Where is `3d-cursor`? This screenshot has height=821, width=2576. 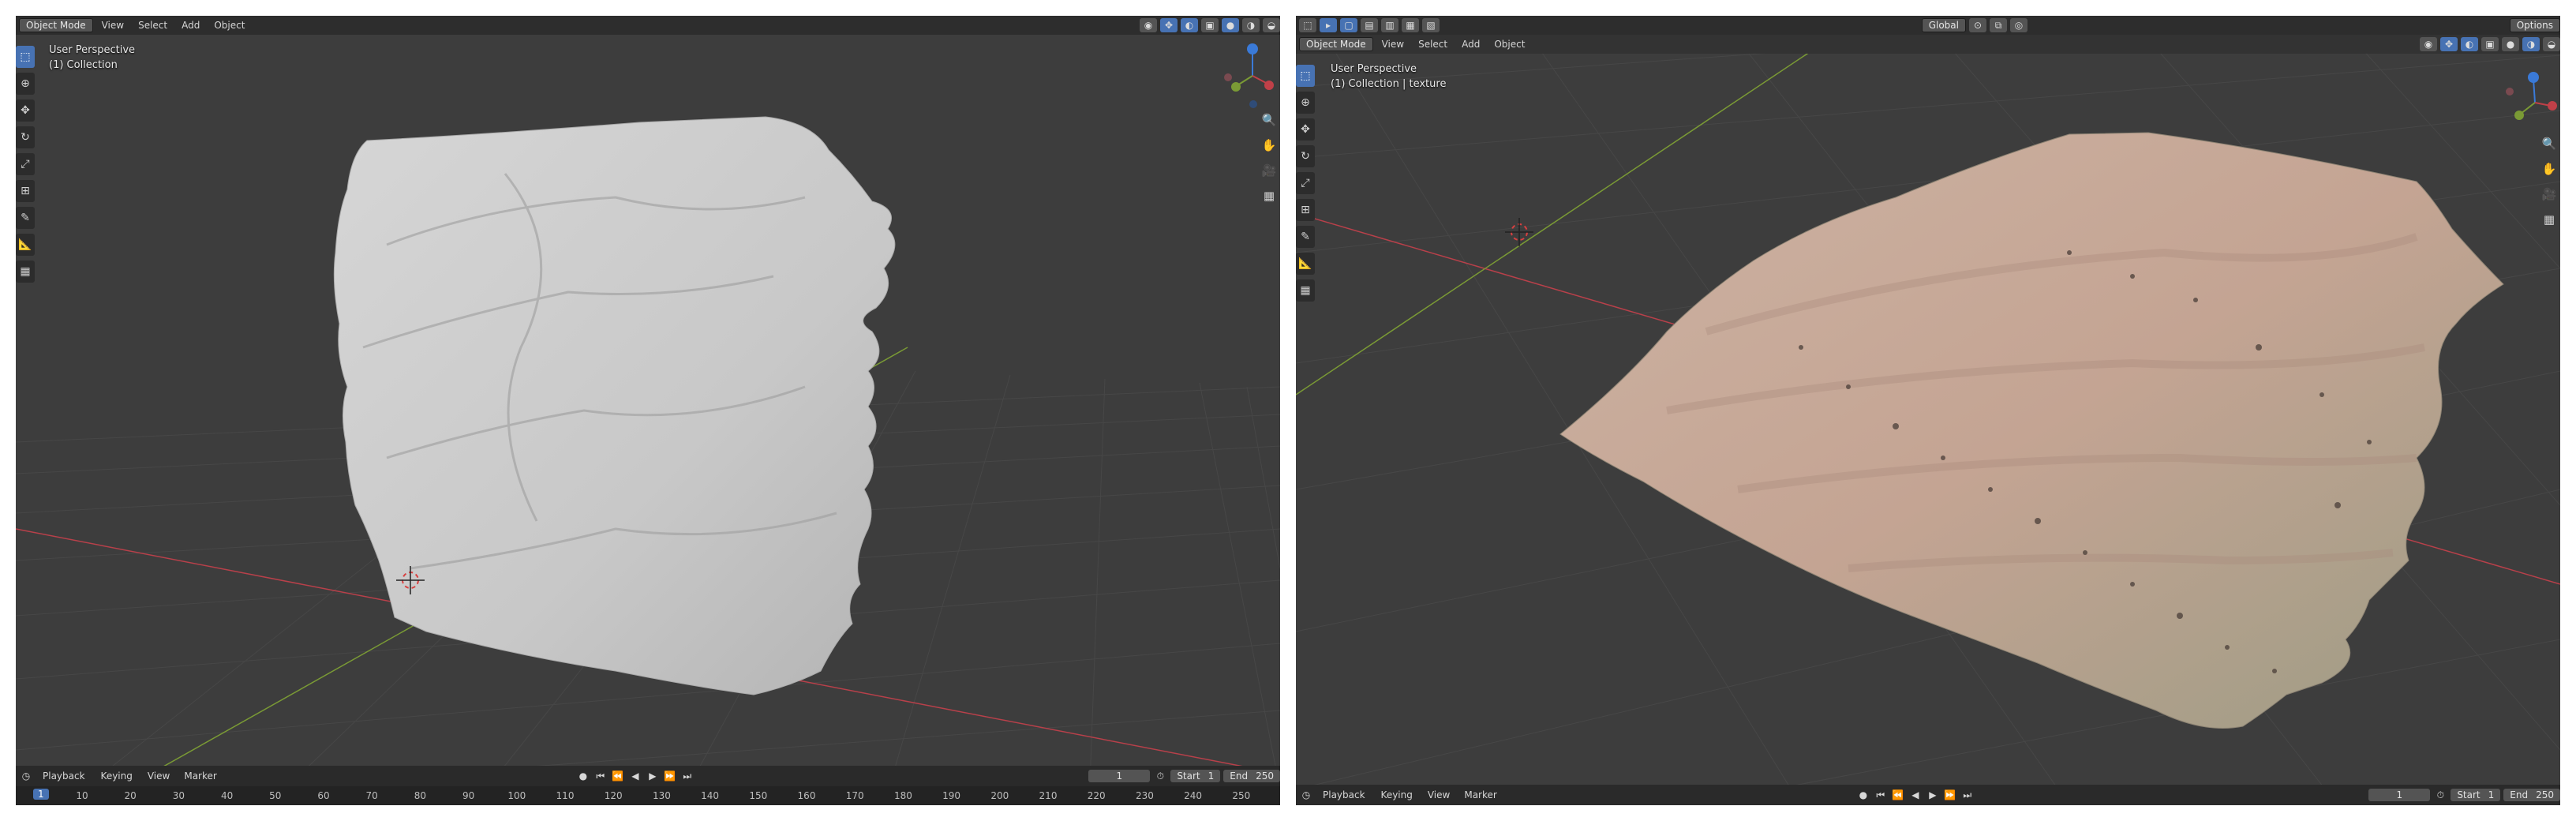 3d-cursor is located at coordinates (1519, 232).